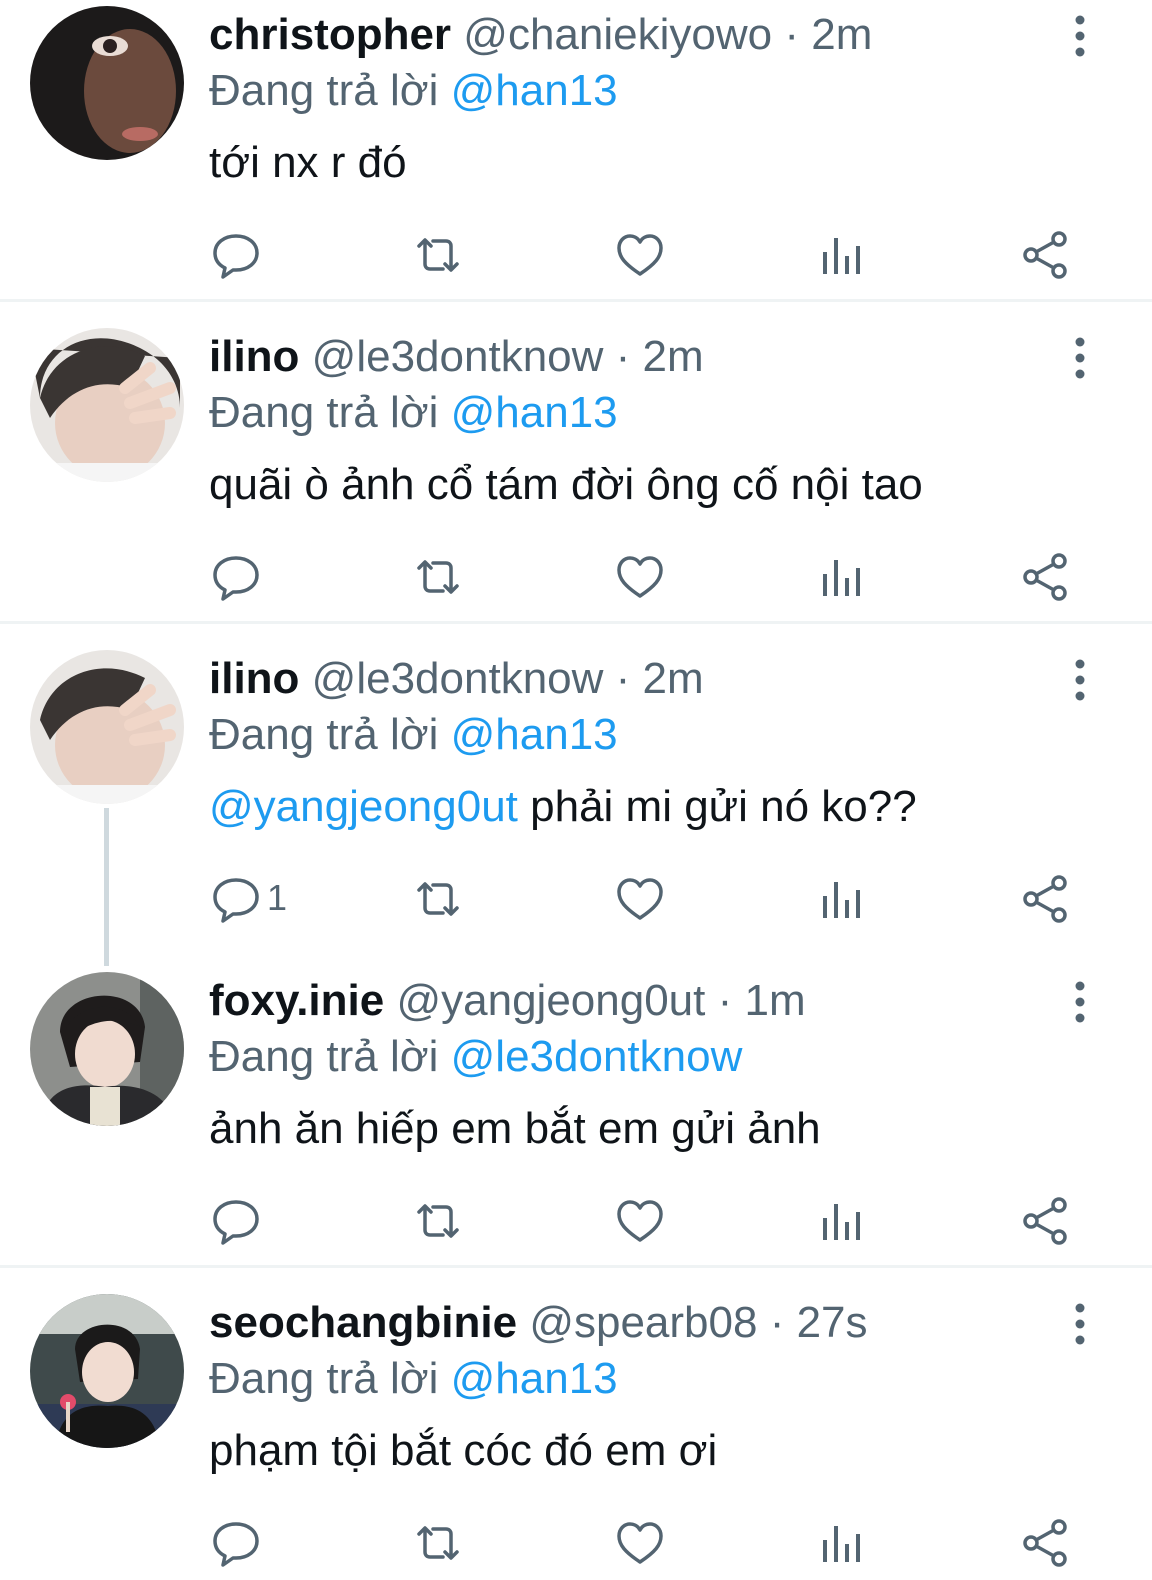 The width and height of the screenshot is (1152, 1580). I want to click on tweet-body: quãi ò ảnh cổ tám đời ông cố nội tao, so click(566, 484).